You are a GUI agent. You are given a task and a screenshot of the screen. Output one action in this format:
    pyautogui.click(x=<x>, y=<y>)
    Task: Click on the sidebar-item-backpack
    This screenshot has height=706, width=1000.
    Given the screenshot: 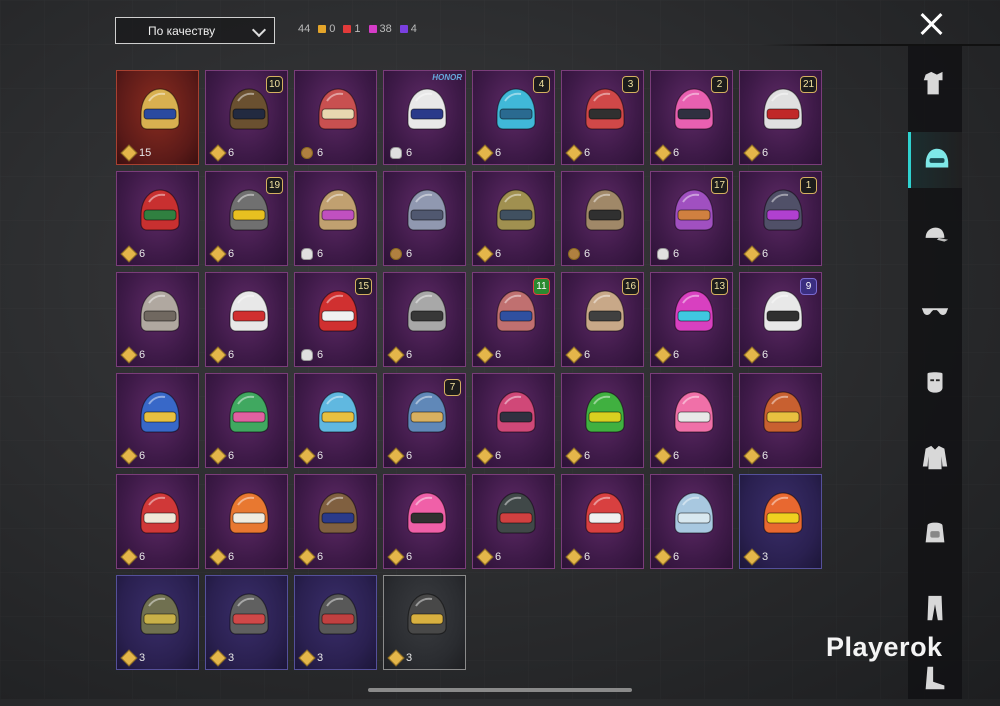 What is the action you would take?
    pyautogui.click(x=935, y=532)
    